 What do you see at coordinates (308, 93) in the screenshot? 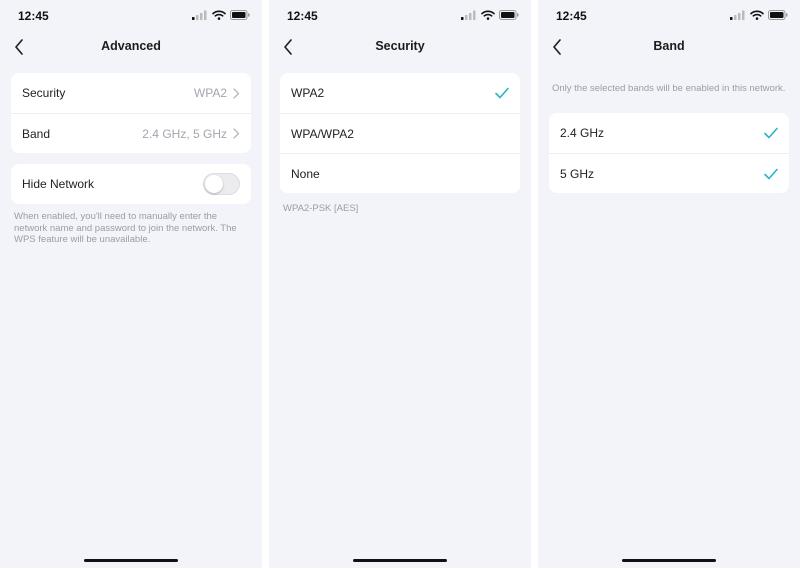
I see `option-label: WPA2` at bounding box center [308, 93].